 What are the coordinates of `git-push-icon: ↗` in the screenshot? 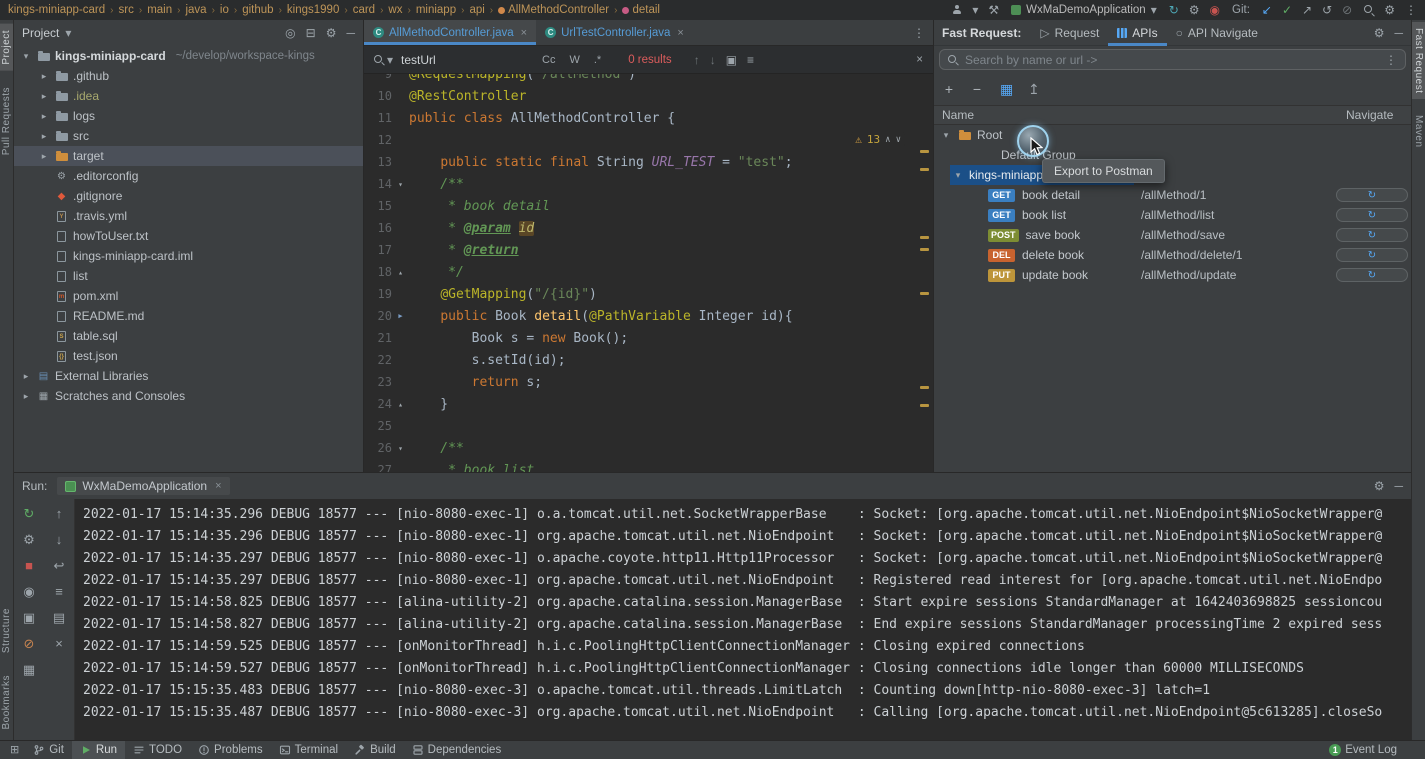 It's located at (1307, 10).